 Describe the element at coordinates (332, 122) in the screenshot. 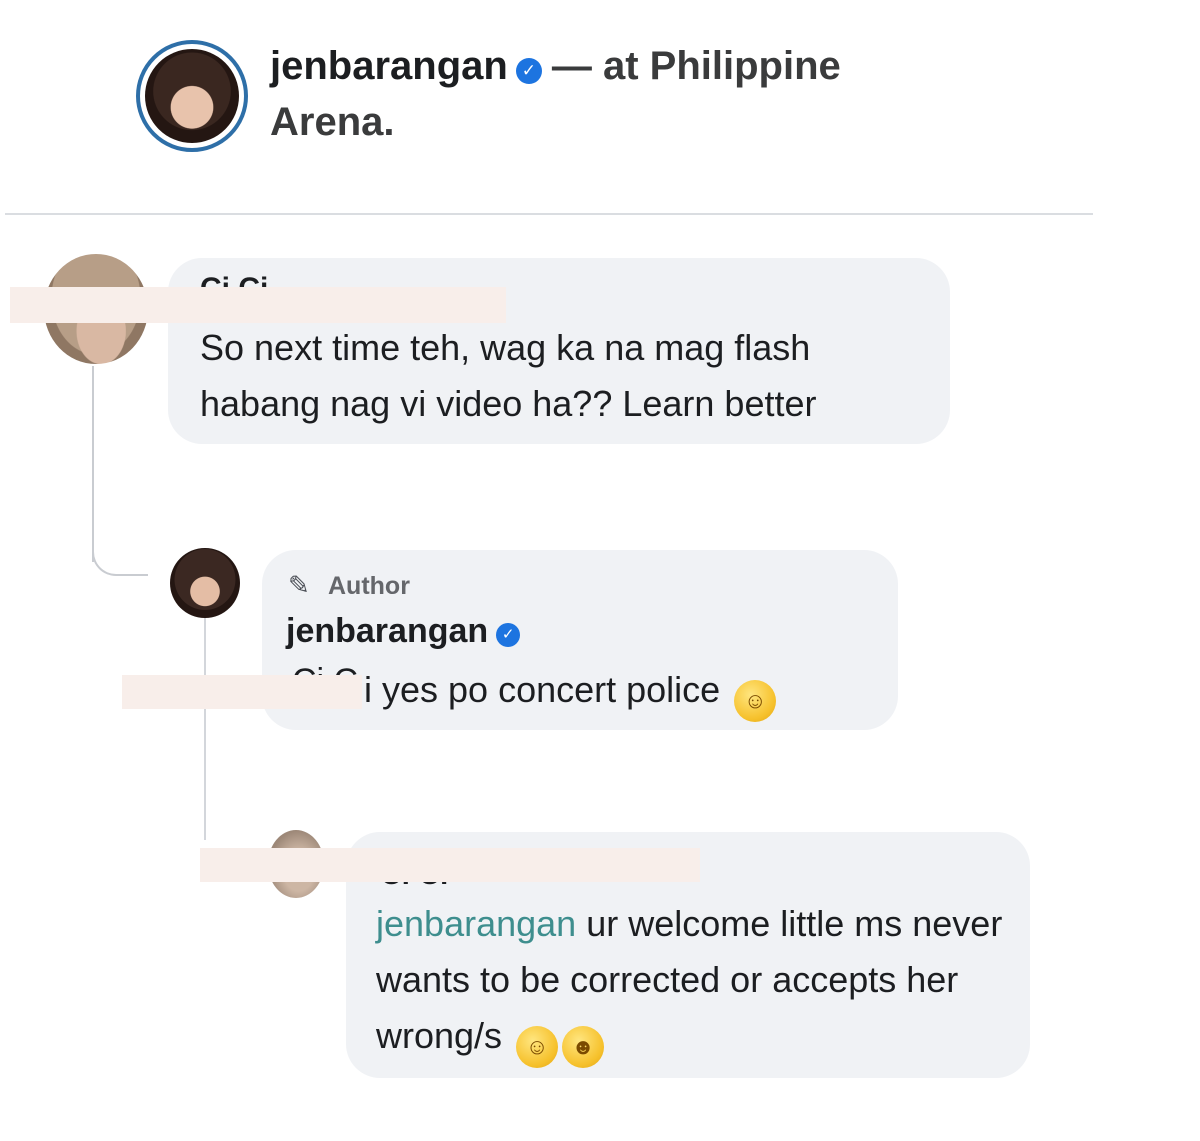

I see `post-location-rest: Arena.` at that location.